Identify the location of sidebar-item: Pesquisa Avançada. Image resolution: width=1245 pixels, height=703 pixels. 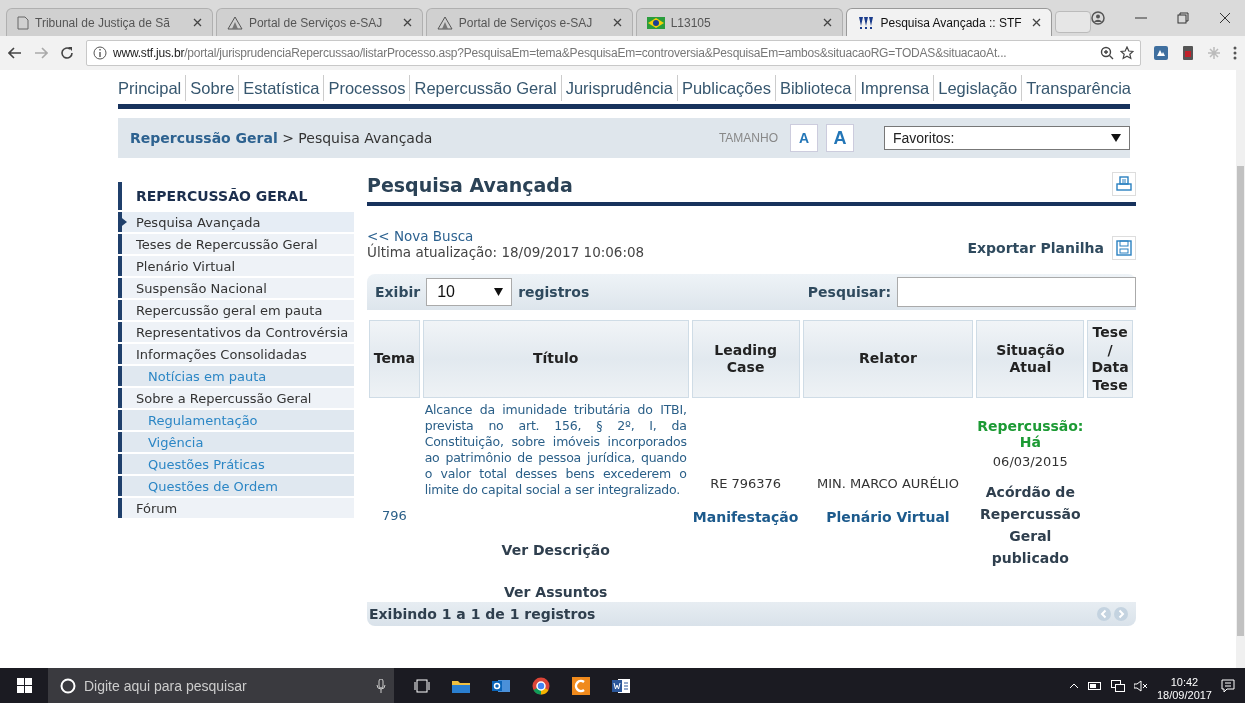
(236, 222).